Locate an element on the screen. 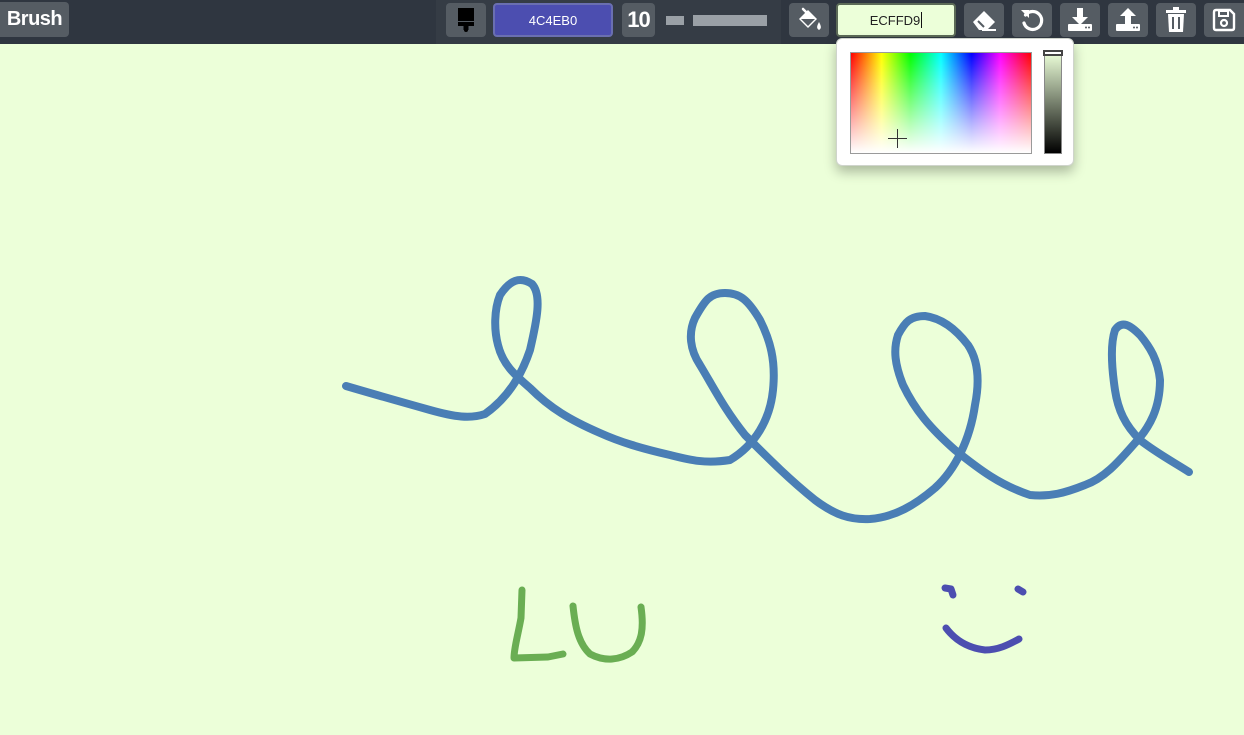  brush-size-slider is located at coordinates (716, 20).